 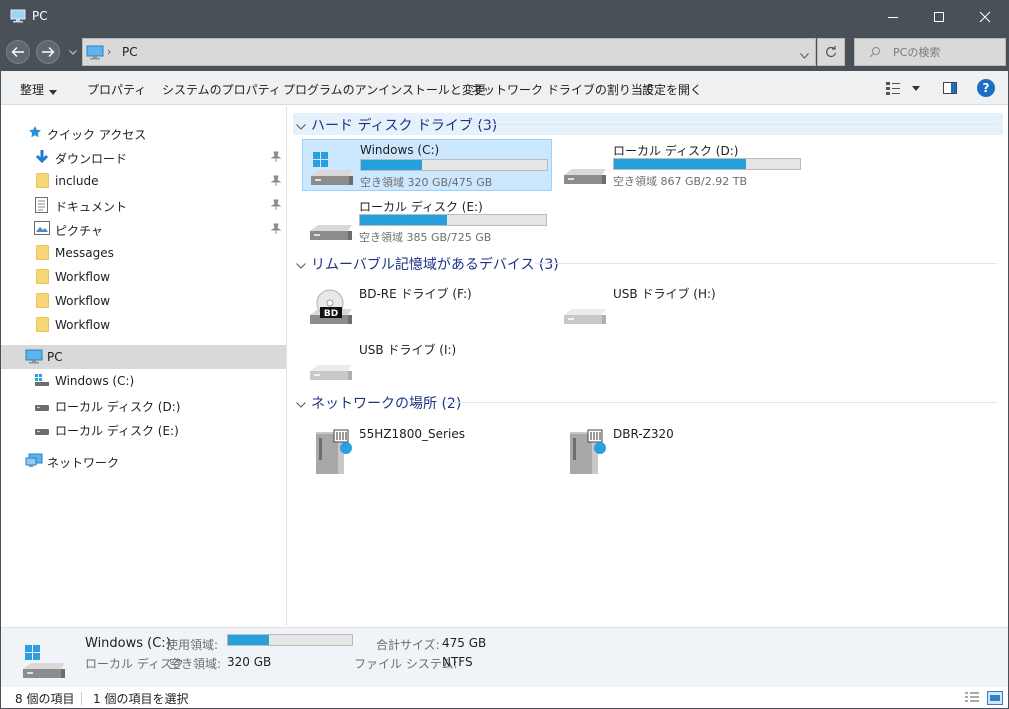 I want to click on network-location-tile: DBR-Z320, so click(x=681, y=446).